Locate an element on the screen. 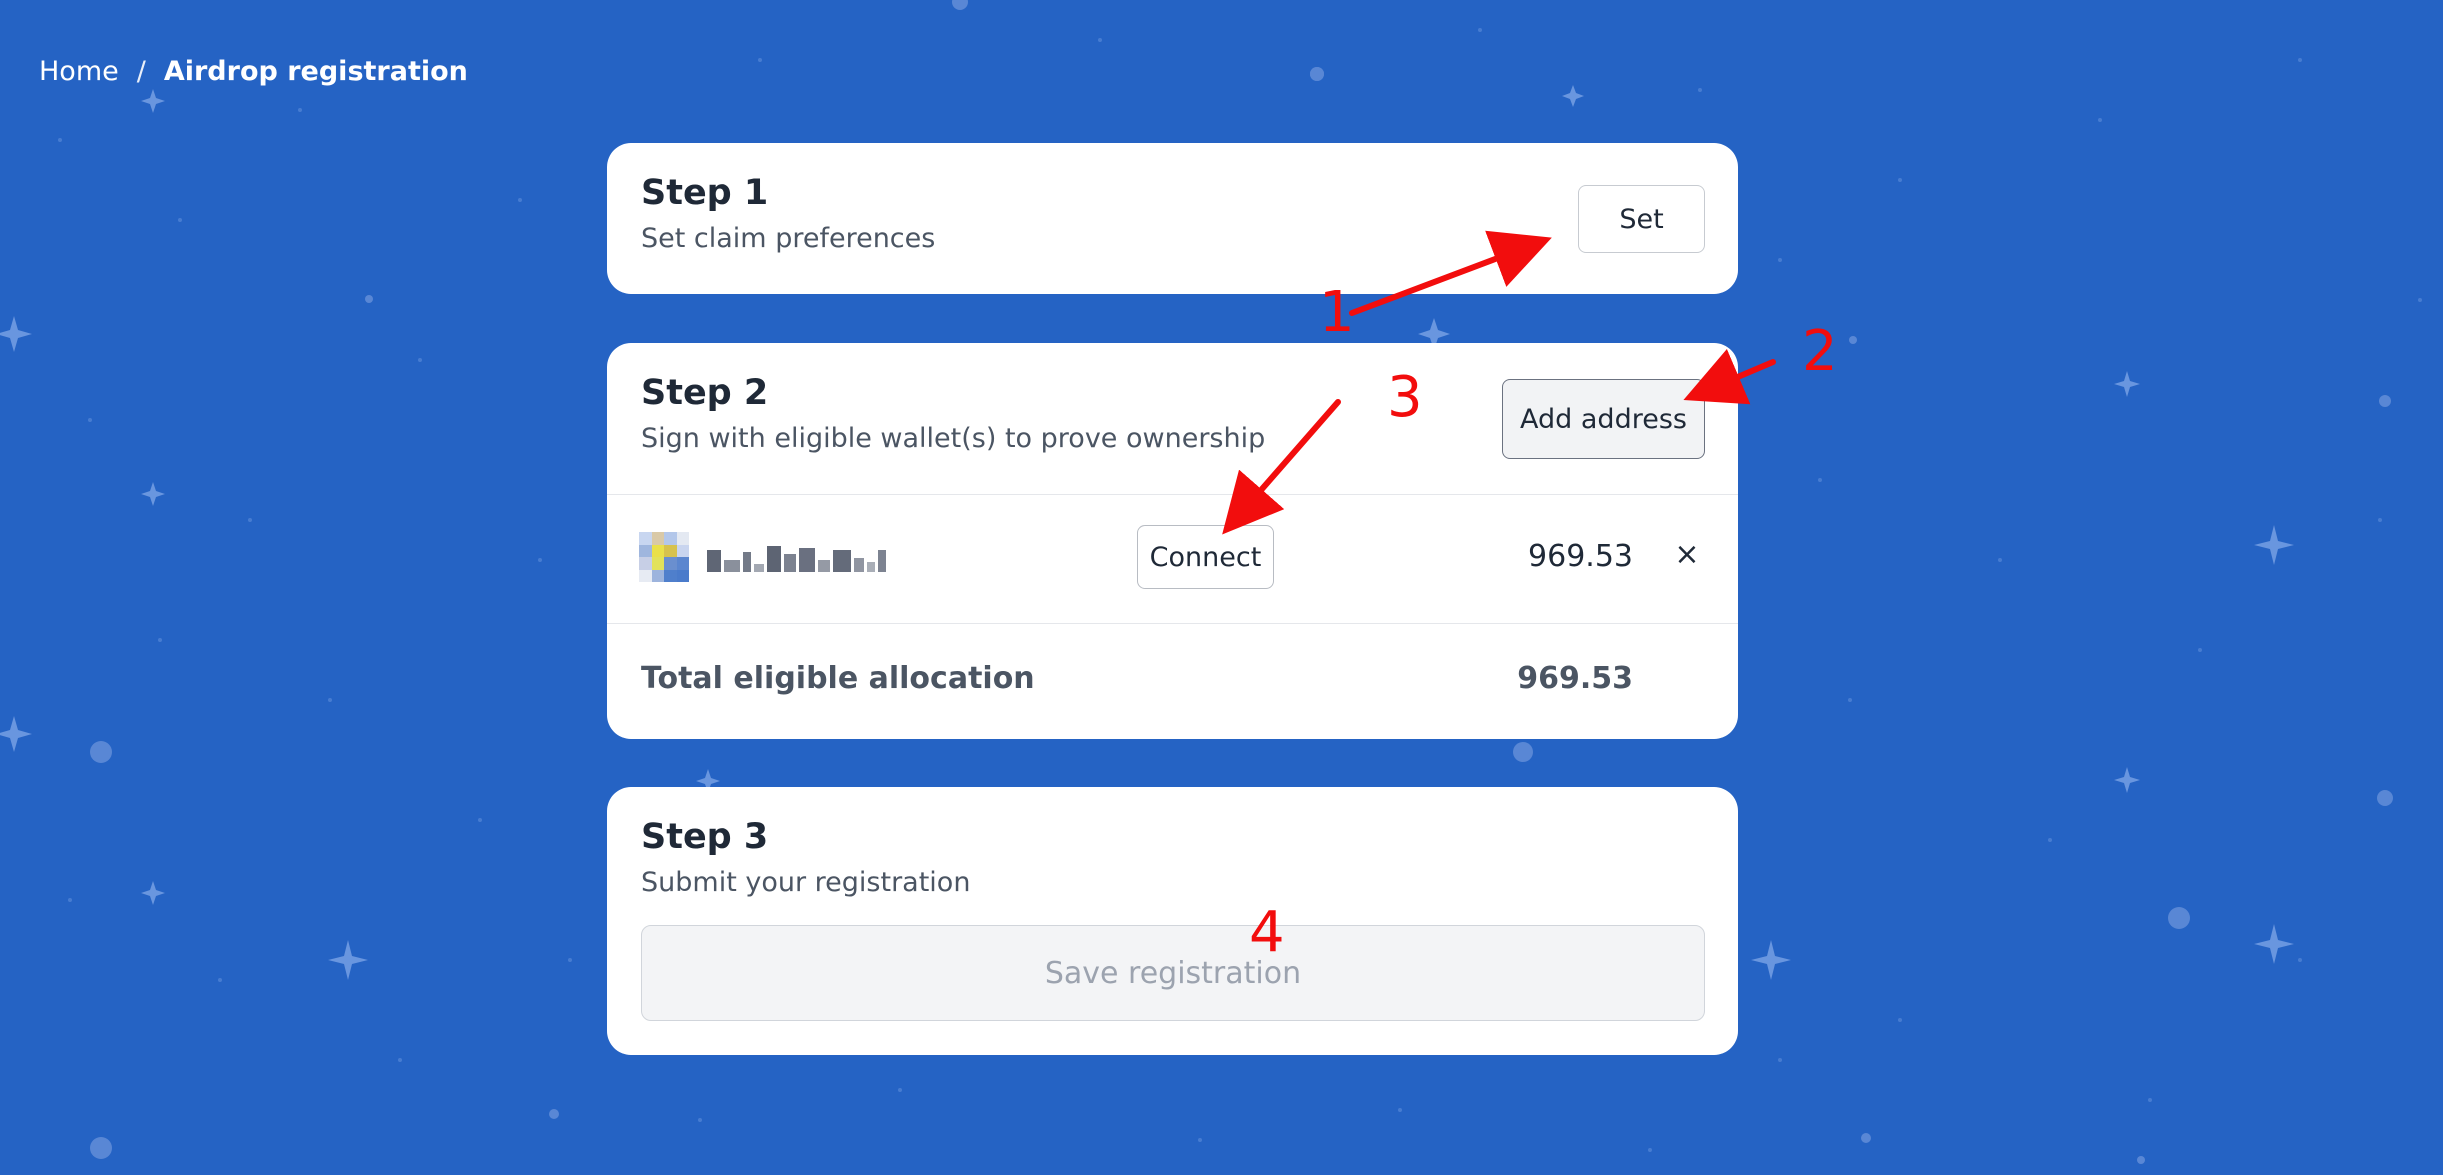 This screenshot has width=2443, height=1175. annotation-number-3: 3 is located at coordinates (1405, 397).